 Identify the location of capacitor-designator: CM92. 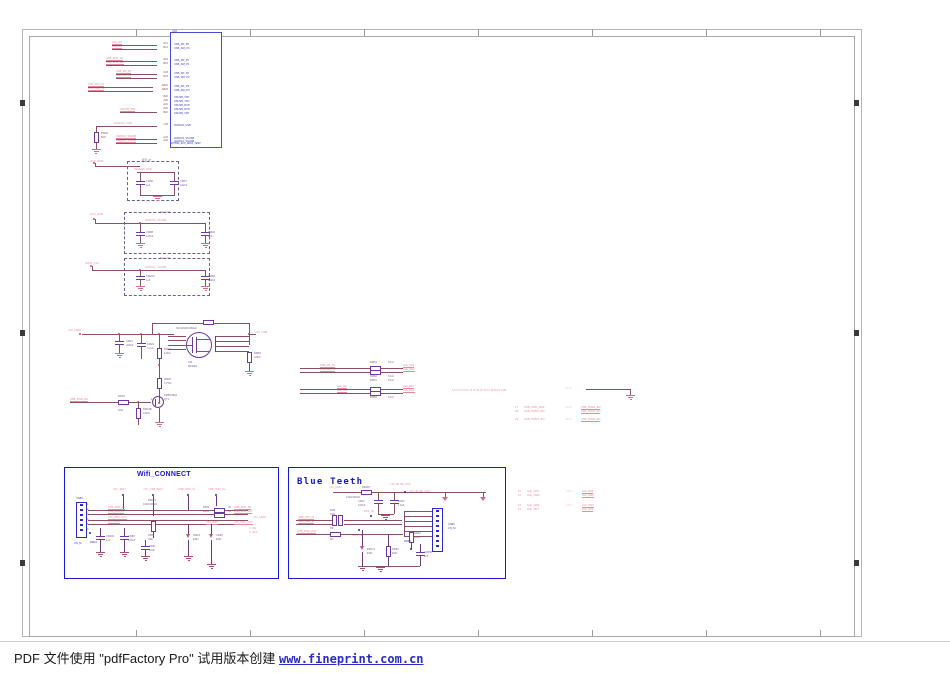
(211, 232).